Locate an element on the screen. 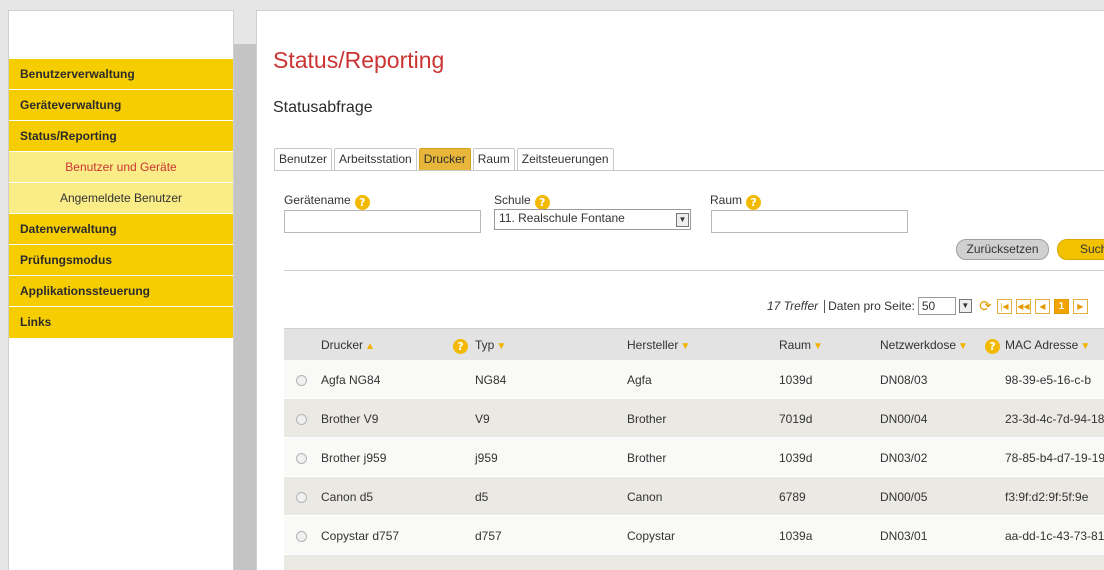 This screenshot has height=570, width=1104. netzwerkdose-help: ? is located at coordinates (990, 345).